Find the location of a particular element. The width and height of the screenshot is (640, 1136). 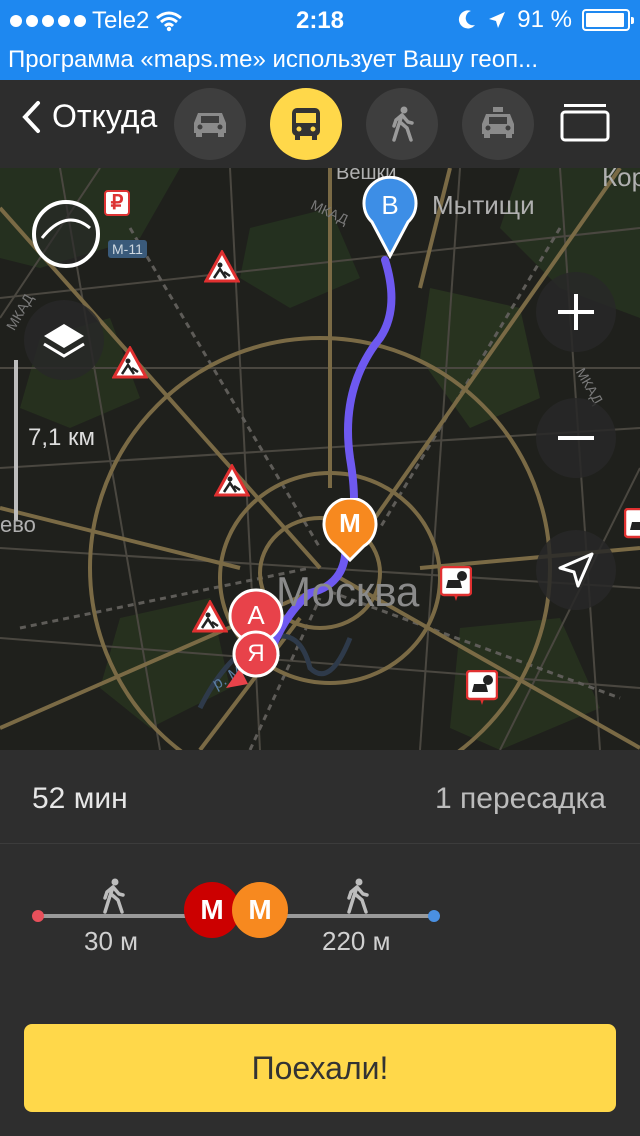

mode-walk-button is located at coordinates (402, 124).